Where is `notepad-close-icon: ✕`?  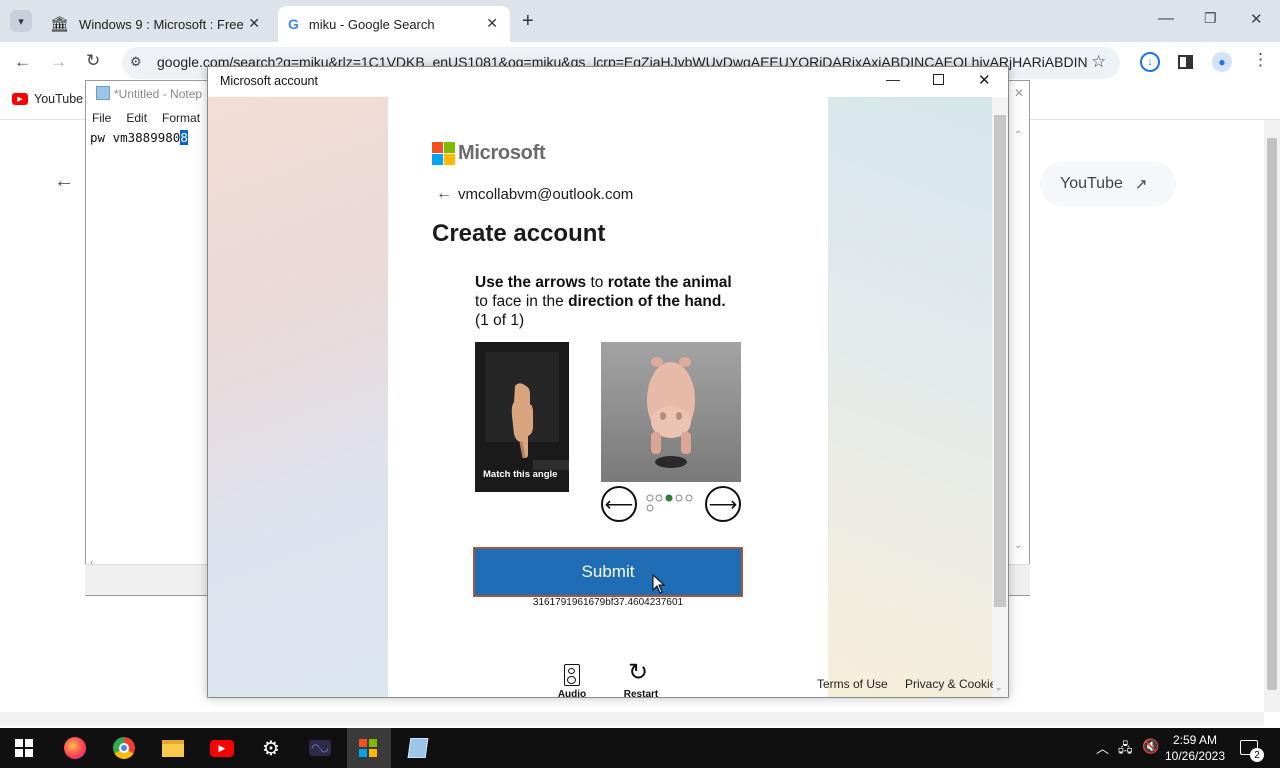 notepad-close-icon: ✕ is located at coordinates (1019, 93).